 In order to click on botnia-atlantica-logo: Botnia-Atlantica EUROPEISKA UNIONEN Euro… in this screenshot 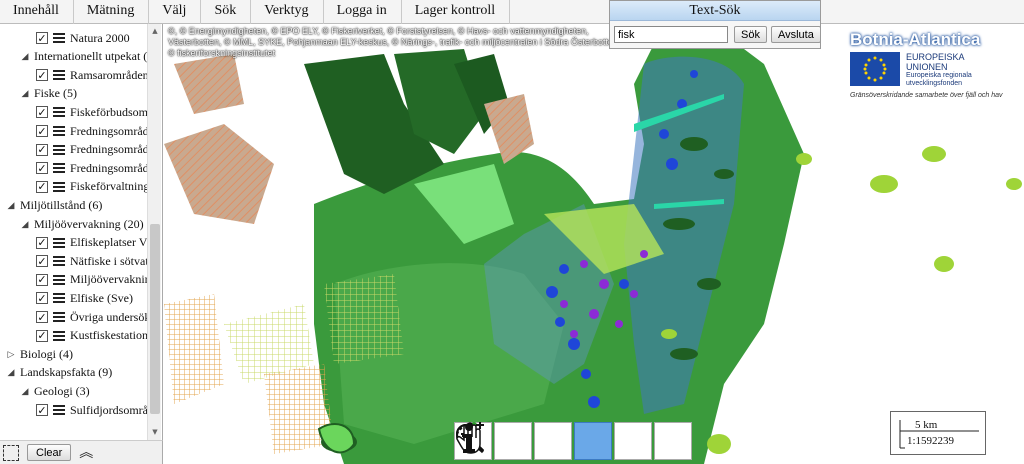, I will do `click(934, 67)`.